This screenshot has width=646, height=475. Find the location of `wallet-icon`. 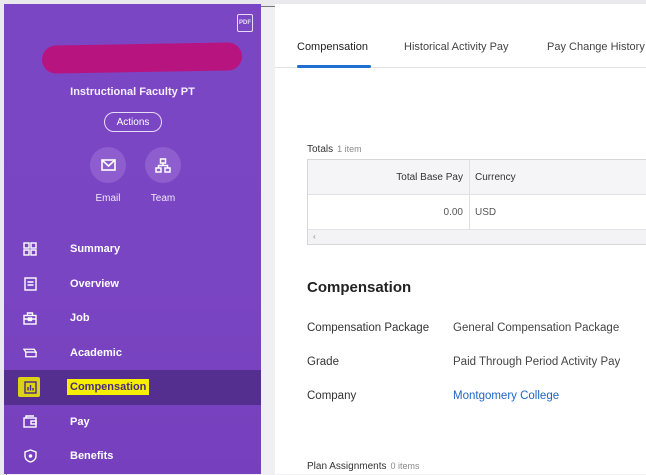

wallet-icon is located at coordinates (30, 422).